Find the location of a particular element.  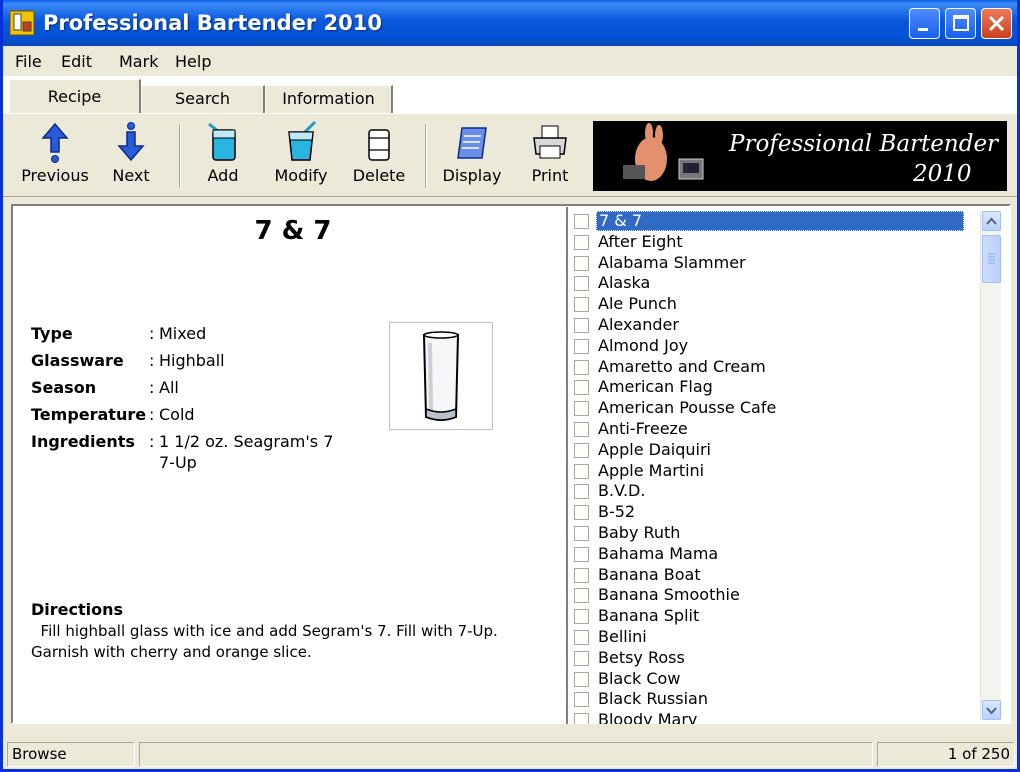

scroll-down-button is located at coordinates (991, 710).